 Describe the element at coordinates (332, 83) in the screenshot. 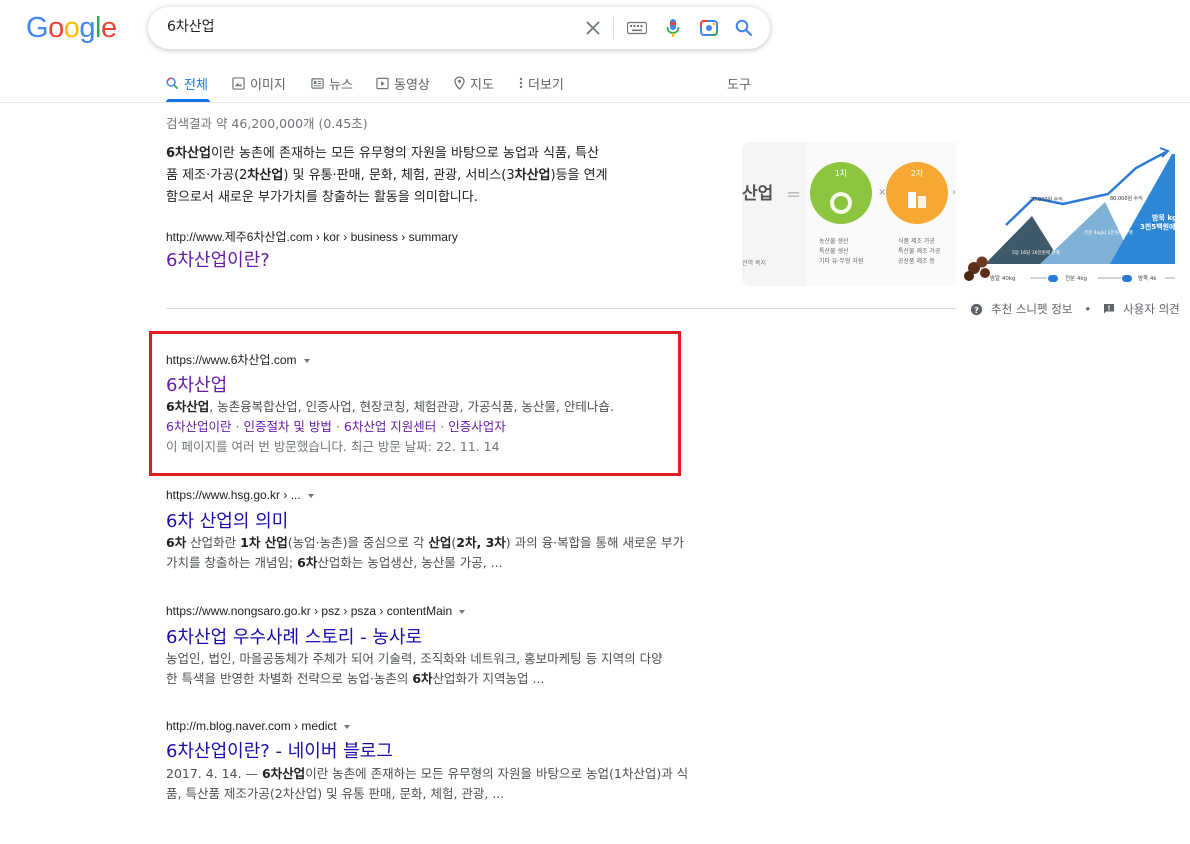

I see `tab-news: 뉴스` at that location.